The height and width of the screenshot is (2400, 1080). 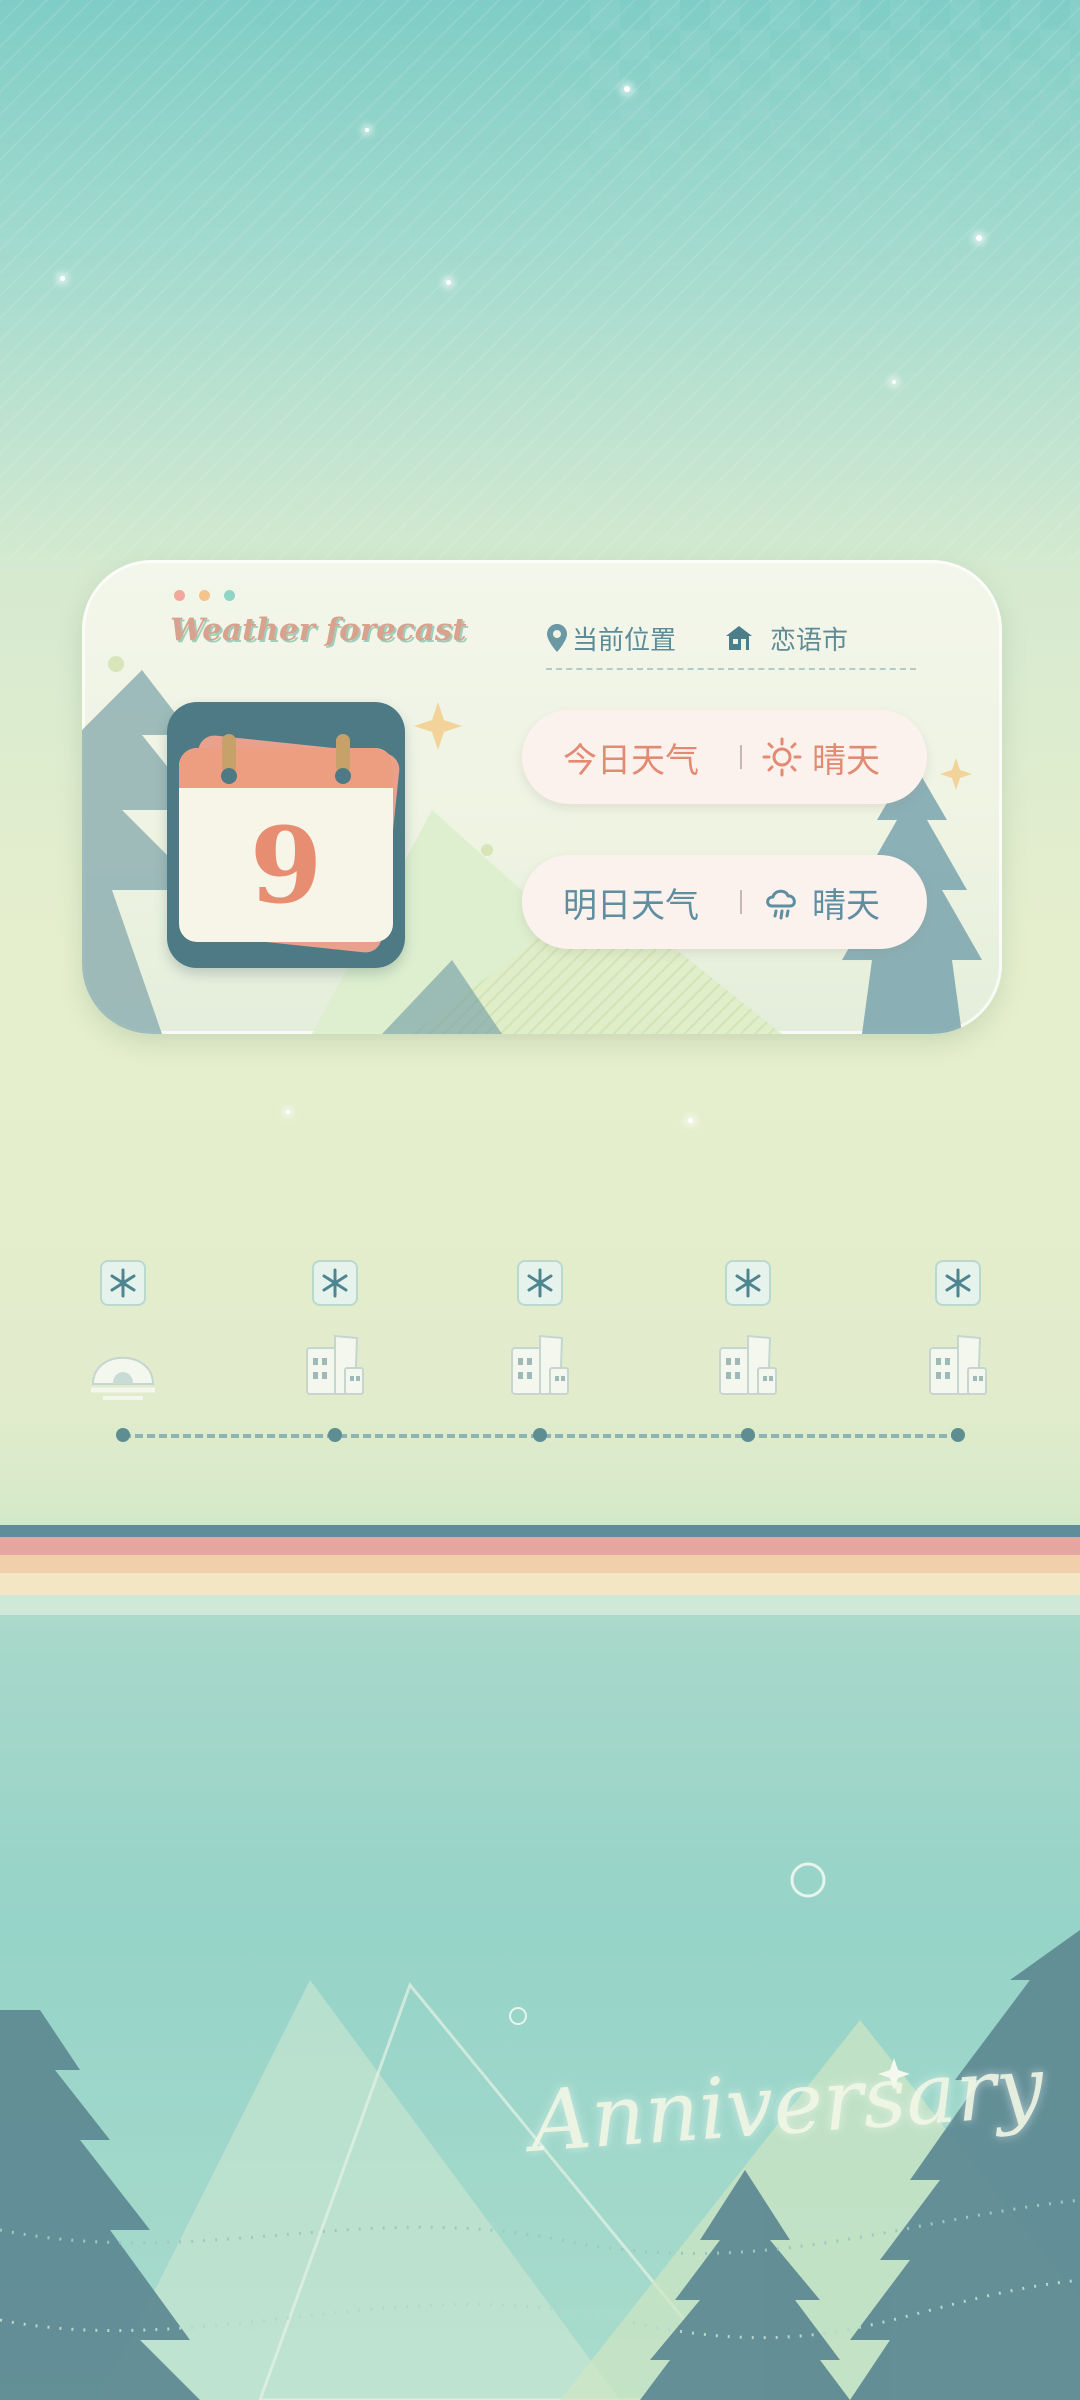 I want to click on sun-icon, so click(x=782, y=757).